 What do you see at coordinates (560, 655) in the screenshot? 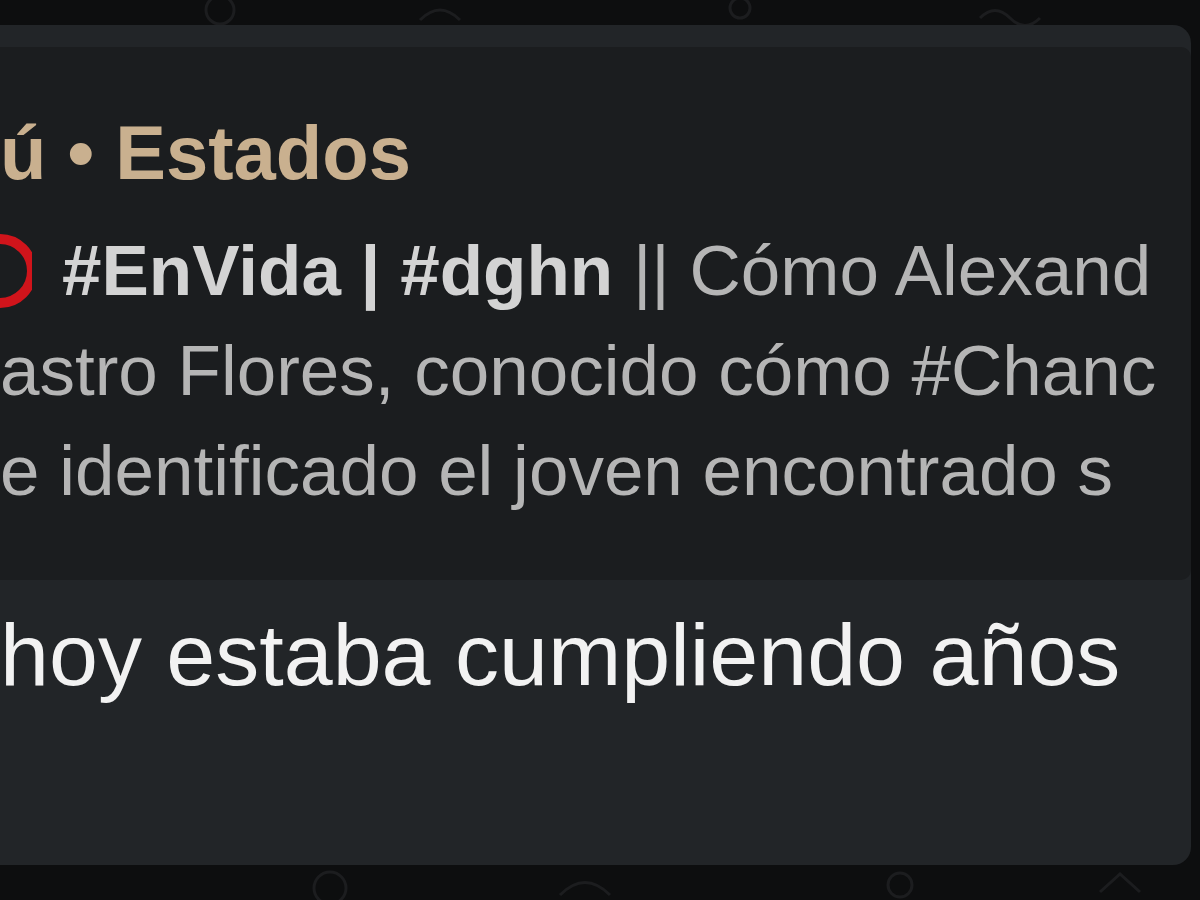
I see `message-text: hoy estaba cumpliendo años` at bounding box center [560, 655].